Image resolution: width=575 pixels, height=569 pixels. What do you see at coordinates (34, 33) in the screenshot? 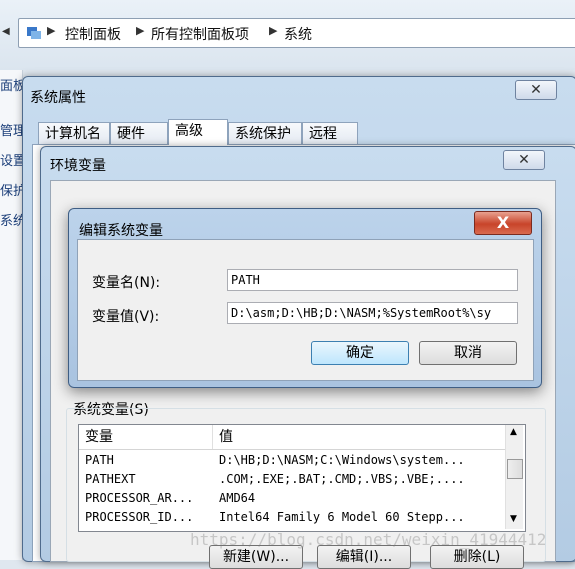
I see `control-panel-icon` at bounding box center [34, 33].